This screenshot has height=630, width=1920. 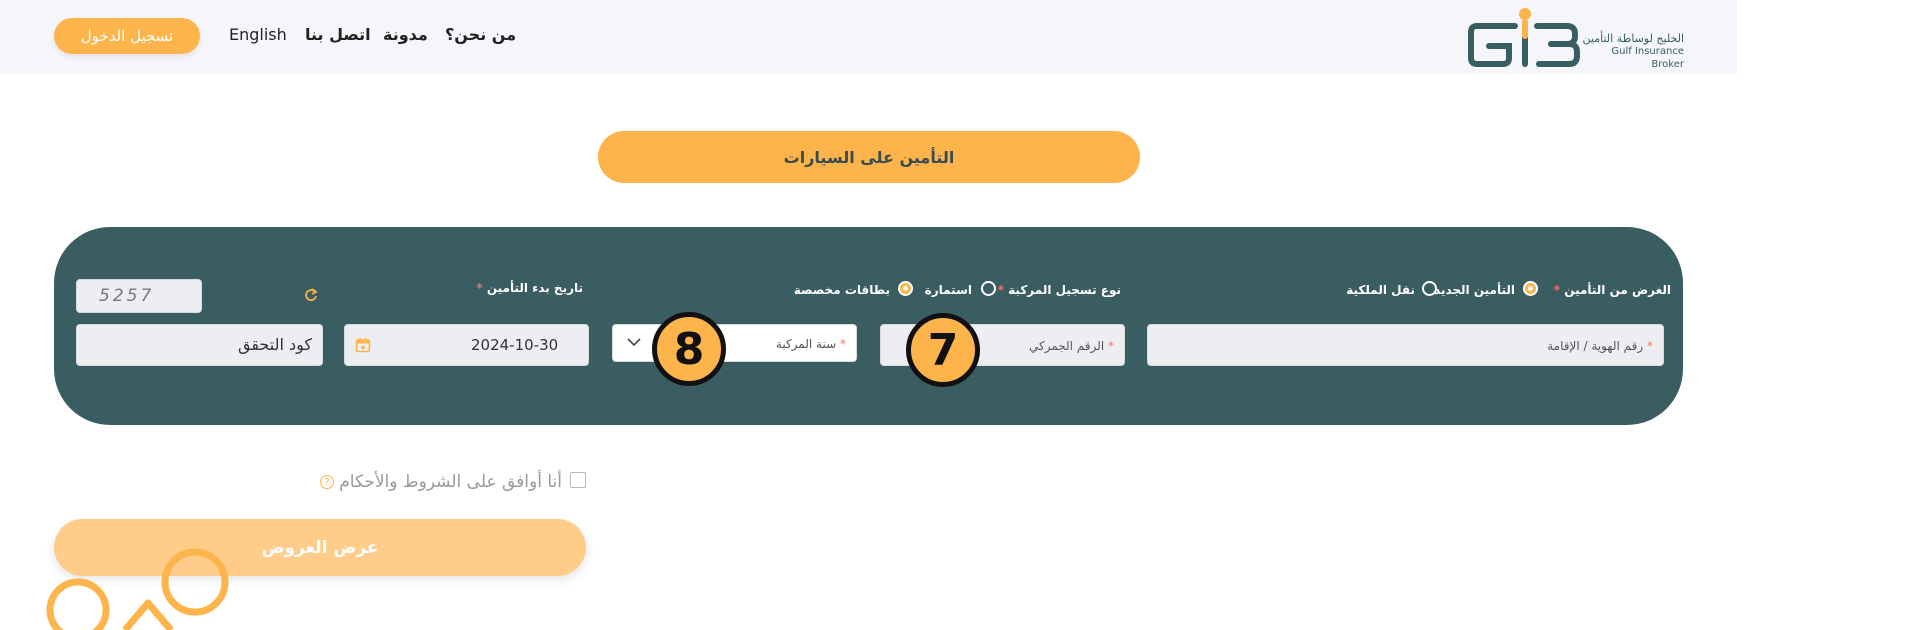 I want to click on verification-code-field: كود التحقق, so click(x=199, y=345).